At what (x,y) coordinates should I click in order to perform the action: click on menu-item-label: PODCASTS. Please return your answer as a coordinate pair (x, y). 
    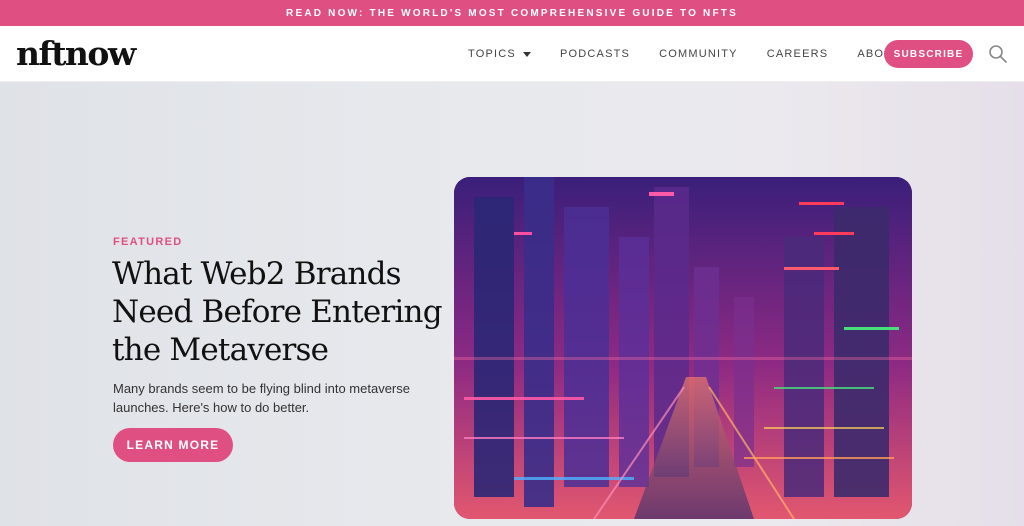
    Looking at the image, I should click on (595, 54).